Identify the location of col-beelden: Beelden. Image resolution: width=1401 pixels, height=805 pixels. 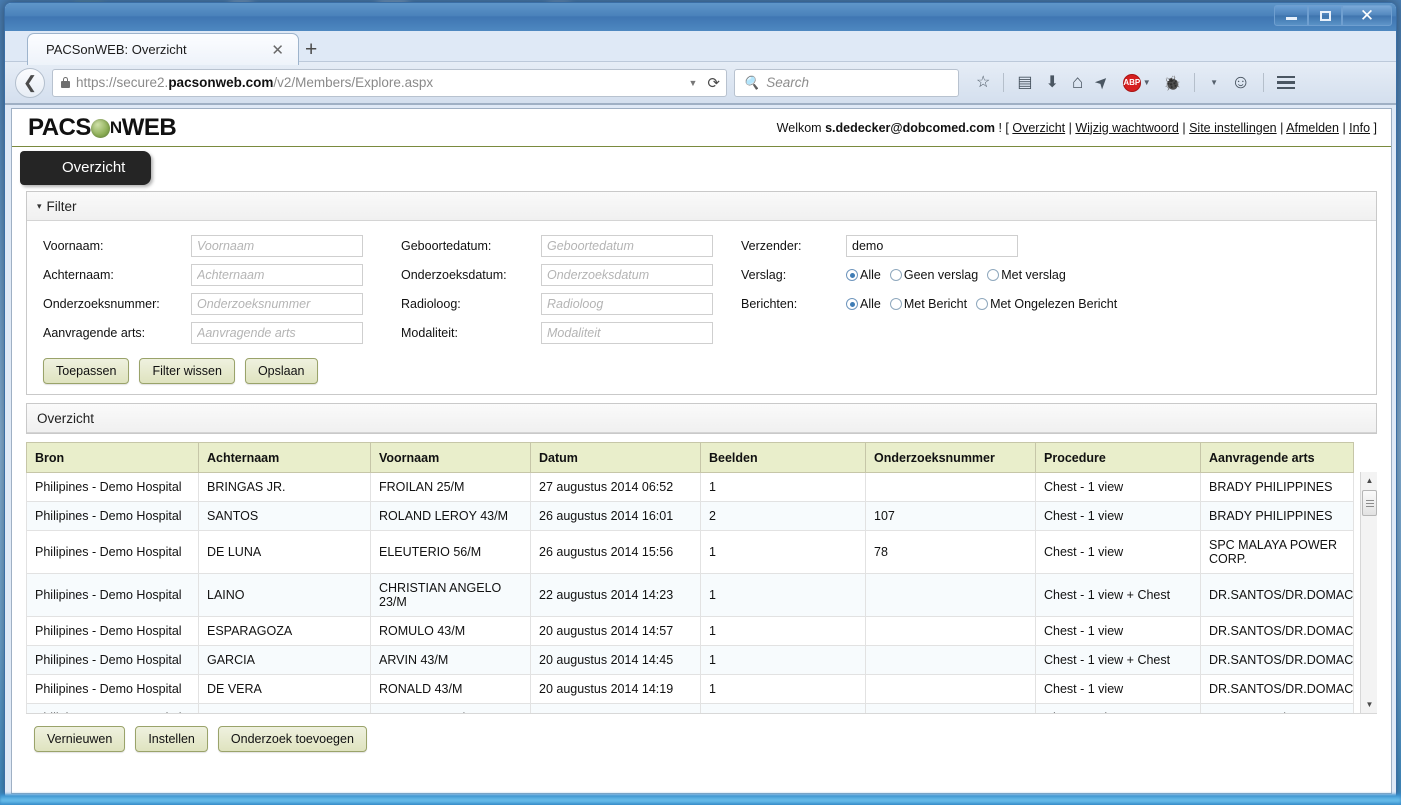
(783, 457).